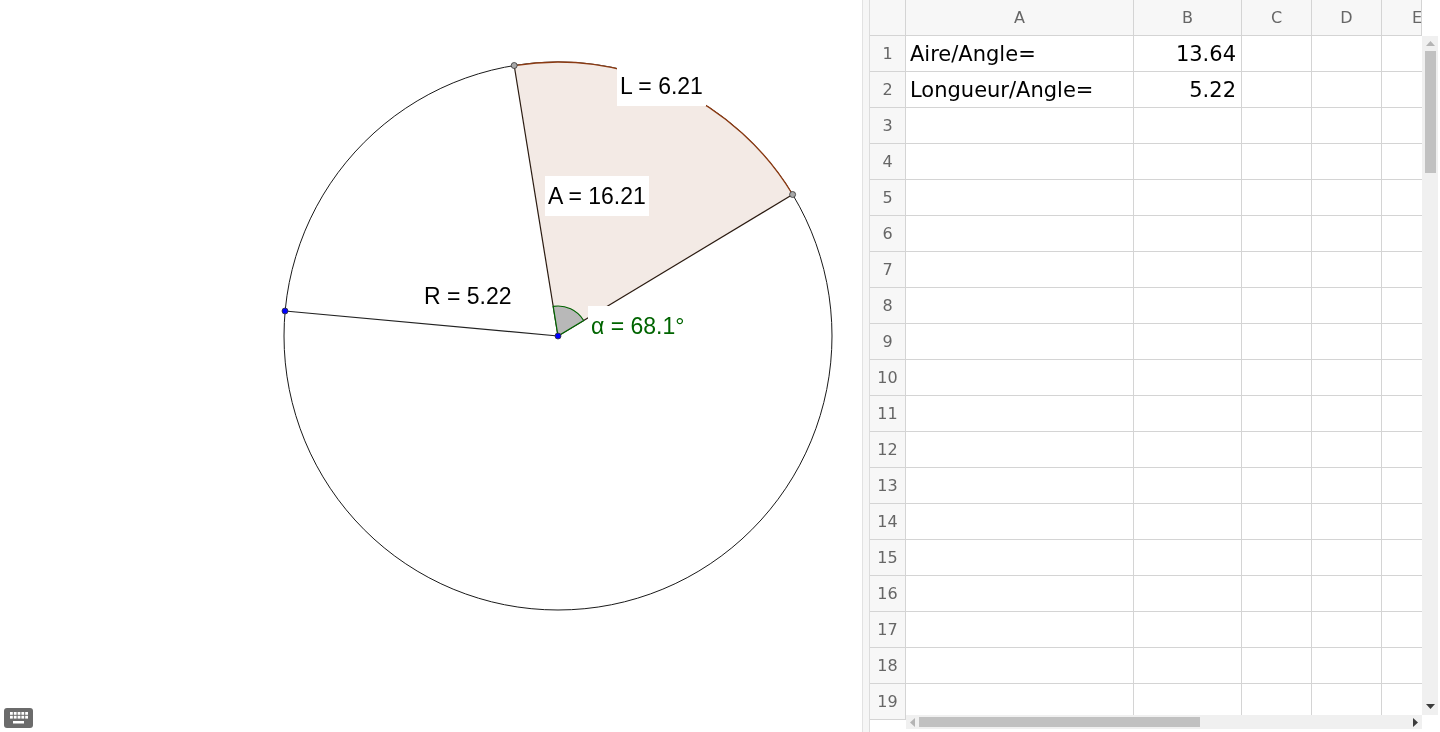  I want to click on horizontal-scrollbar, so click(1164, 722).